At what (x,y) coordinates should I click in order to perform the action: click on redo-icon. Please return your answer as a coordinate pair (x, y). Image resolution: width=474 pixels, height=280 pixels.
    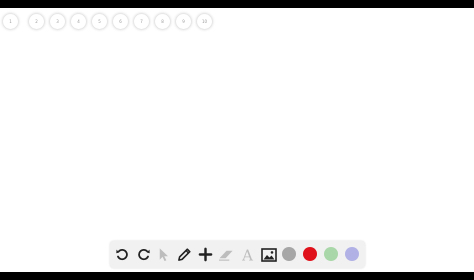
    Looking at the image, I should click on (144, 254).